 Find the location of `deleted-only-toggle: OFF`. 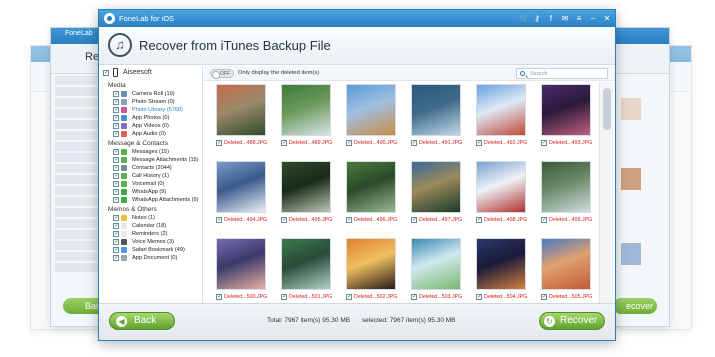

deleted-only-toggle: OFF is located at coordinates (222, 74).